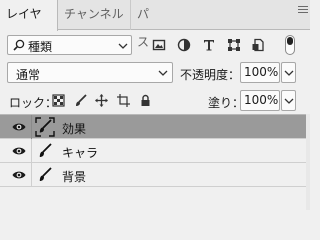 The height and width of the screenshot is (240, 320). What do you see at coordinates (234, 45) in the screenshot?
I see `shape-filter-icon` at bounding box center [234, 45].